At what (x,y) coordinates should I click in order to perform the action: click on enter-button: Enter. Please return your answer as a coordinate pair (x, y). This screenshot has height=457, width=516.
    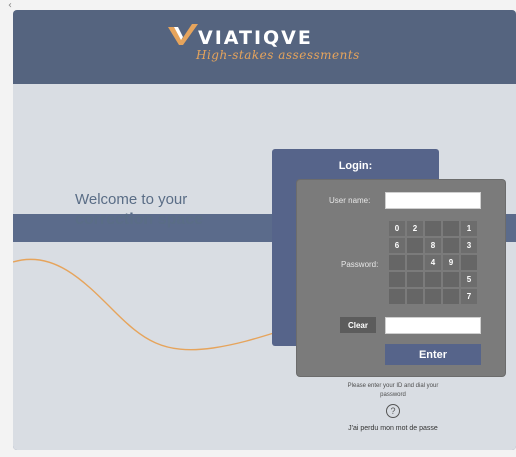
    Looking at the image, I should click on (433, 354).